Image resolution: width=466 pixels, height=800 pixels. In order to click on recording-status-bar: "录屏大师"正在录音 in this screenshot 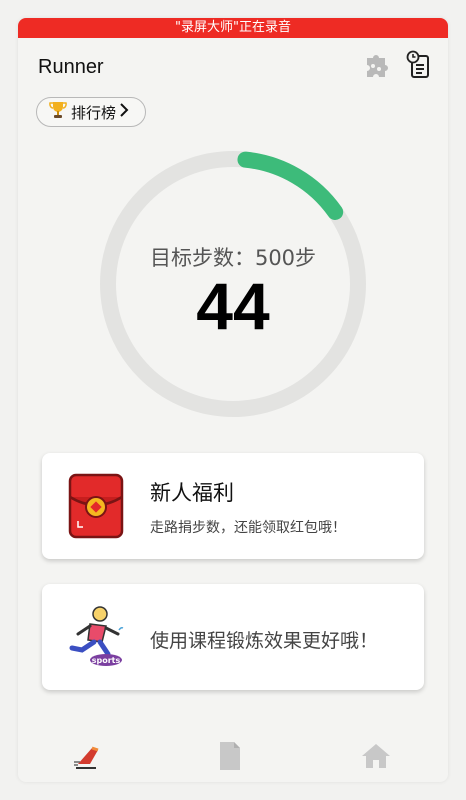, I will do `click(233, 28)`.